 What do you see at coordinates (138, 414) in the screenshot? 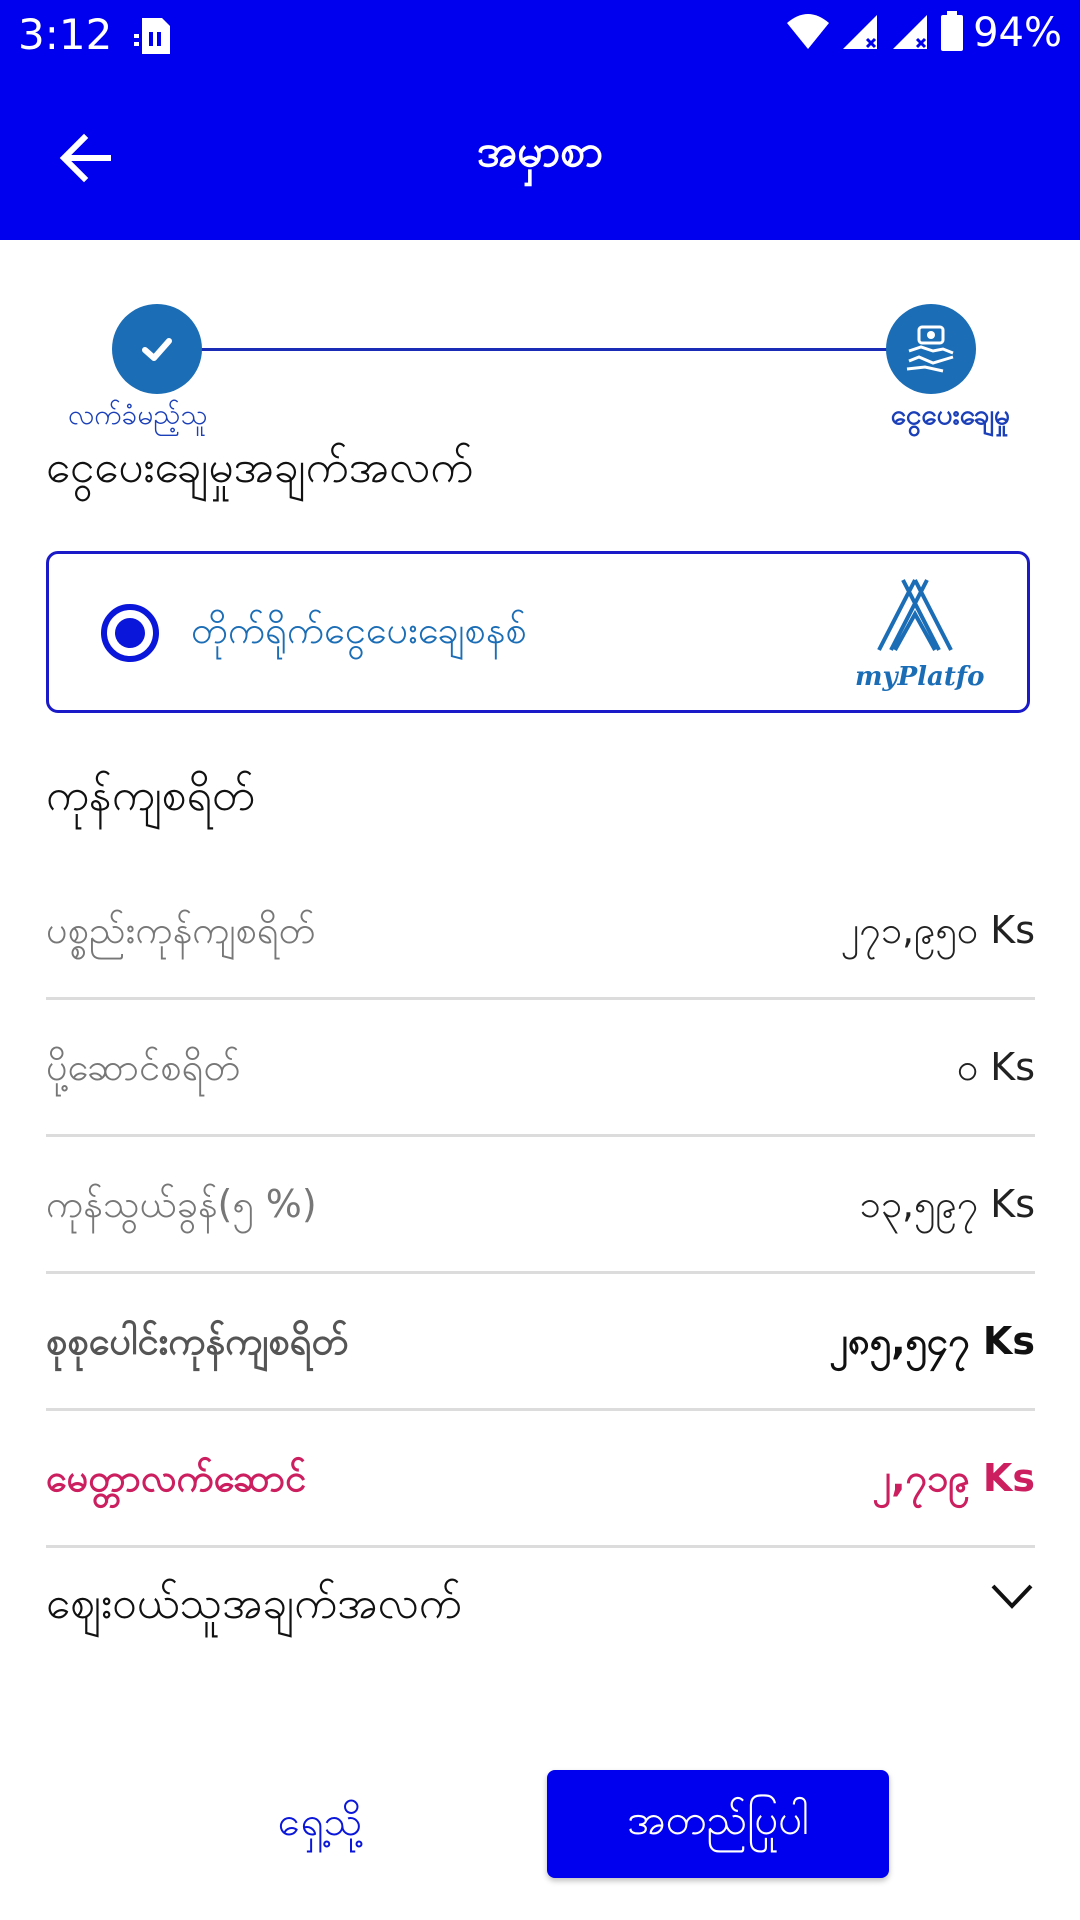
I see `step-label-recipient: လက်ခံမည့်သူ` at bounding box center [138, 414].